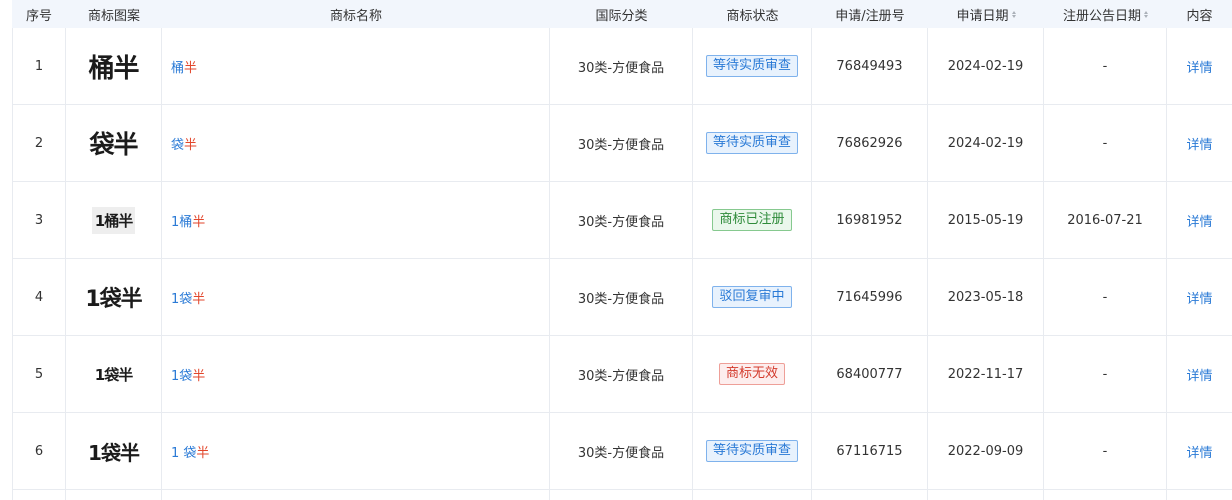  I want to click on trademark-name: 袋半, so click(356, 143).